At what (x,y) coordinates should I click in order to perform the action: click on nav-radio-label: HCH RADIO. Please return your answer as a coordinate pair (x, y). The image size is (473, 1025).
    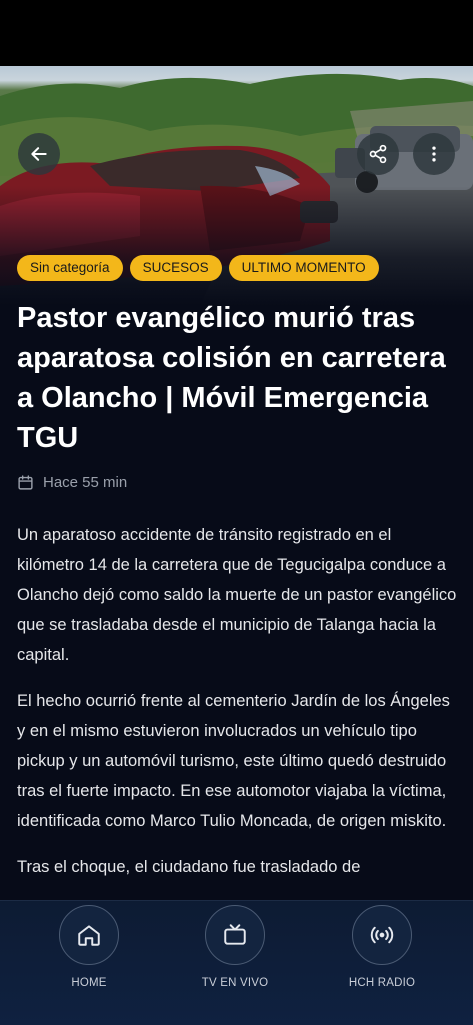
    Looking at the image, I should click on (382, 983).